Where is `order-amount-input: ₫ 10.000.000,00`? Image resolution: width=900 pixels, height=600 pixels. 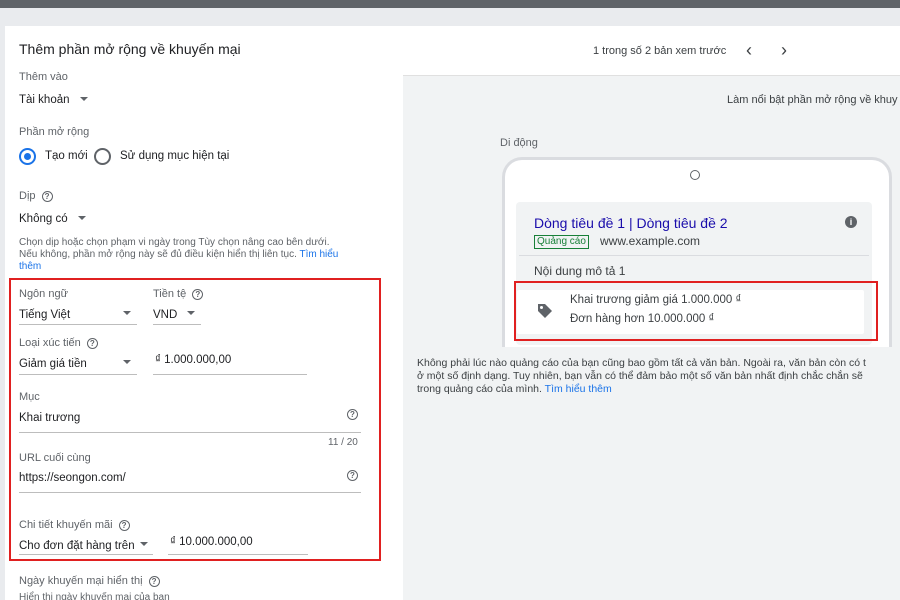
order-amount-input: ₫ 10.000.000,00 is located at coordinates (211, 542).